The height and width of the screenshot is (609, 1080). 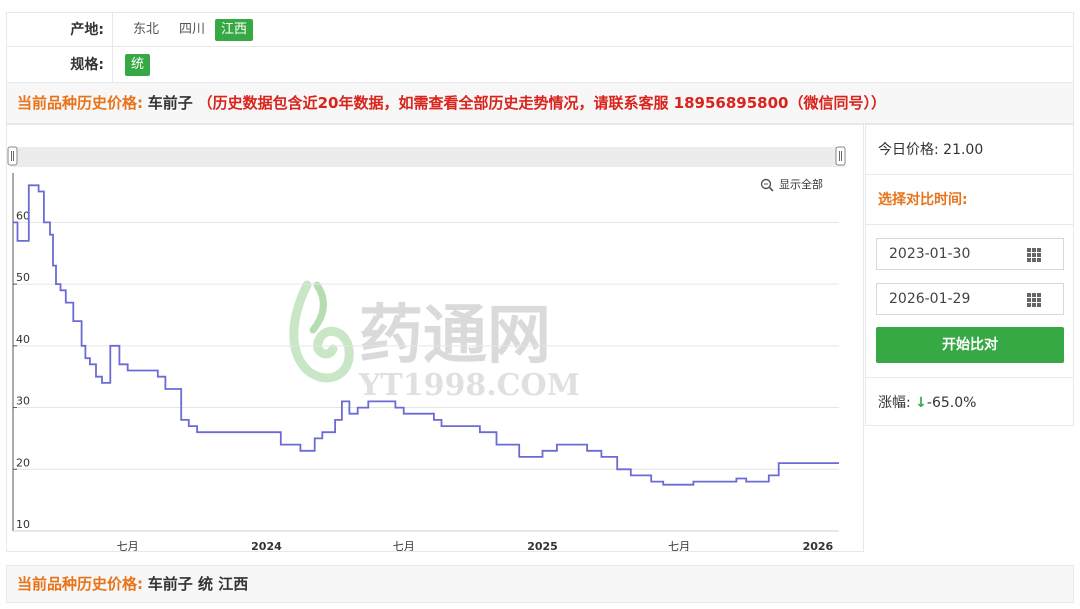 What do you see at coordinates (321, 331) in the screenshot?
I see `watermark-logo-icon` at bounding box center [321, 331].